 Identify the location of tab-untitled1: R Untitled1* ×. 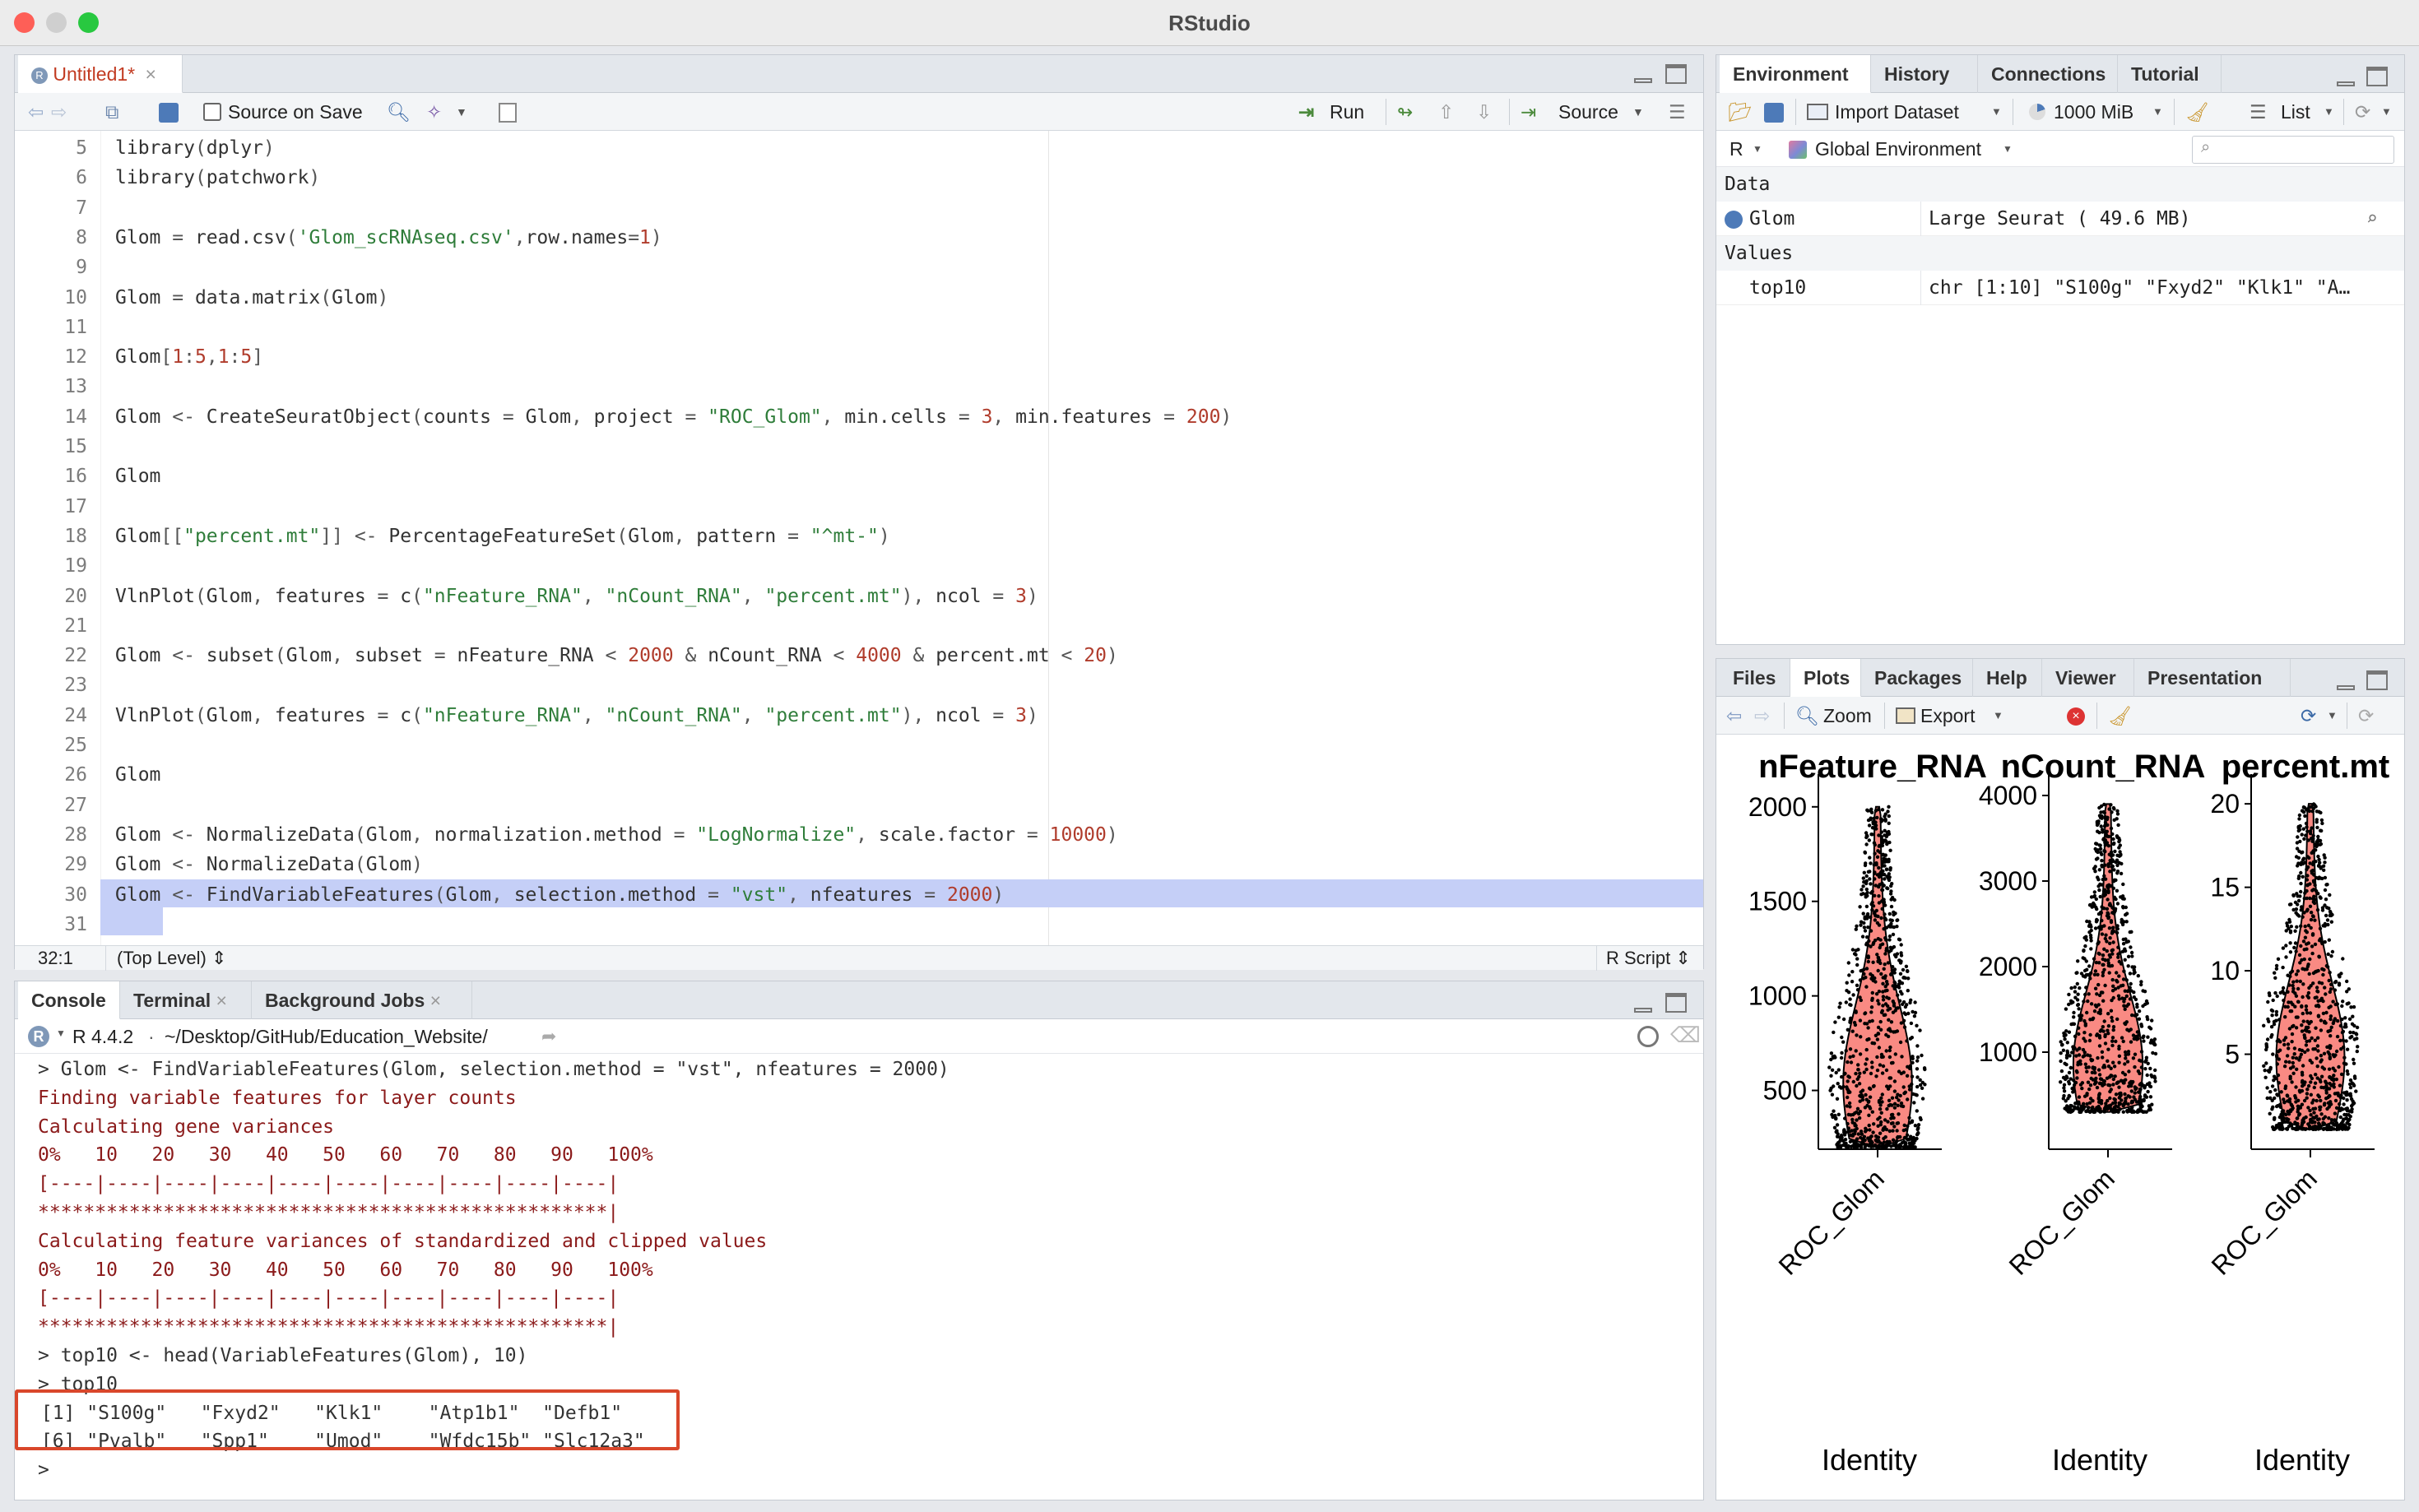
(100, 74).